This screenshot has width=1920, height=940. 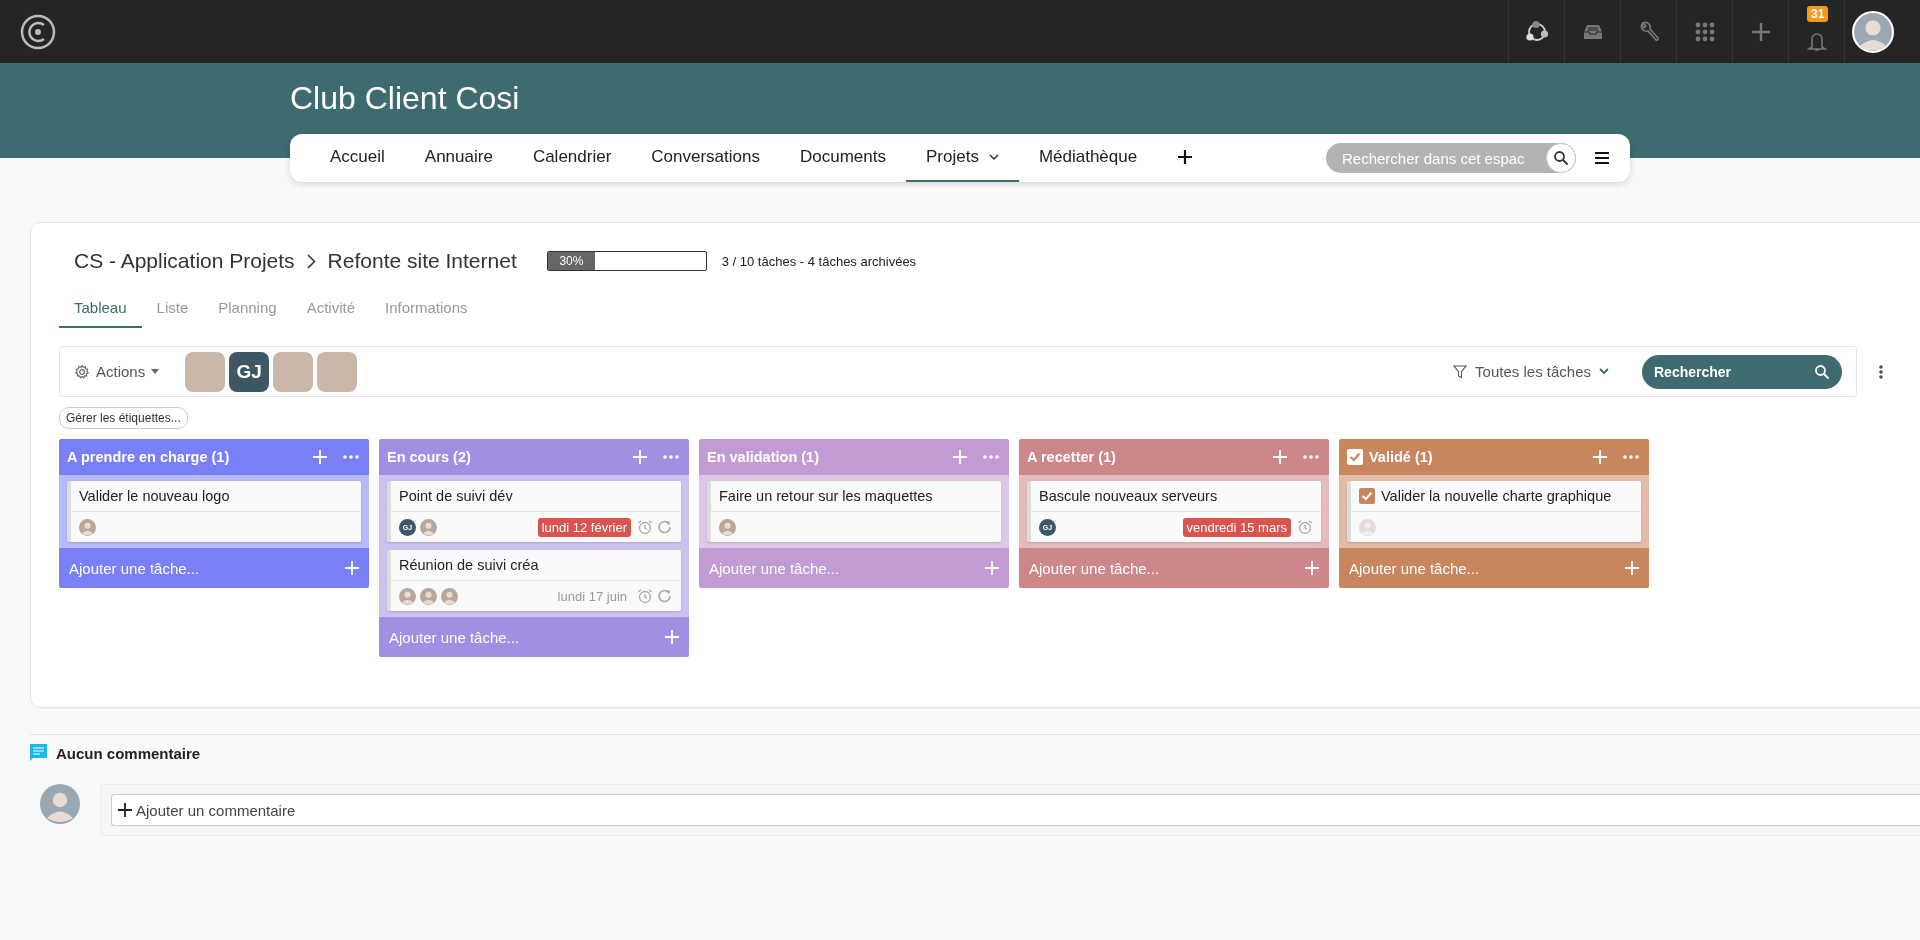 What do you see at coordinates (422, 261) in the screenshot?
I see `breadcrumb-link: Refonte site Internet` at bounding box center [422, 261].